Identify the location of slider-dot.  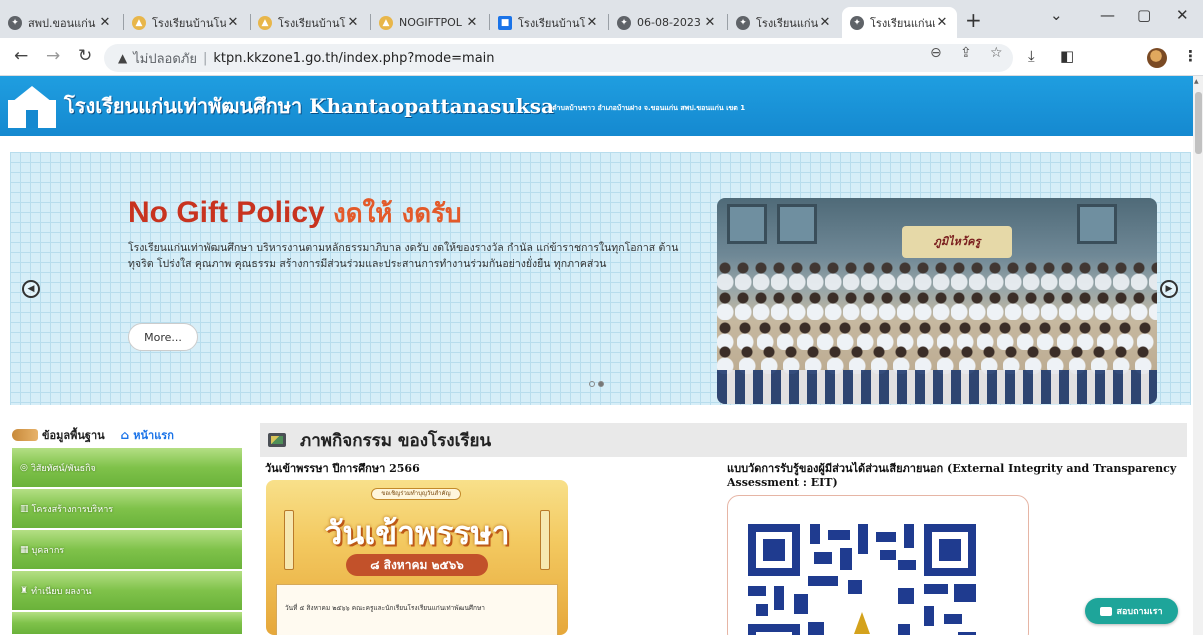
(592, 384).